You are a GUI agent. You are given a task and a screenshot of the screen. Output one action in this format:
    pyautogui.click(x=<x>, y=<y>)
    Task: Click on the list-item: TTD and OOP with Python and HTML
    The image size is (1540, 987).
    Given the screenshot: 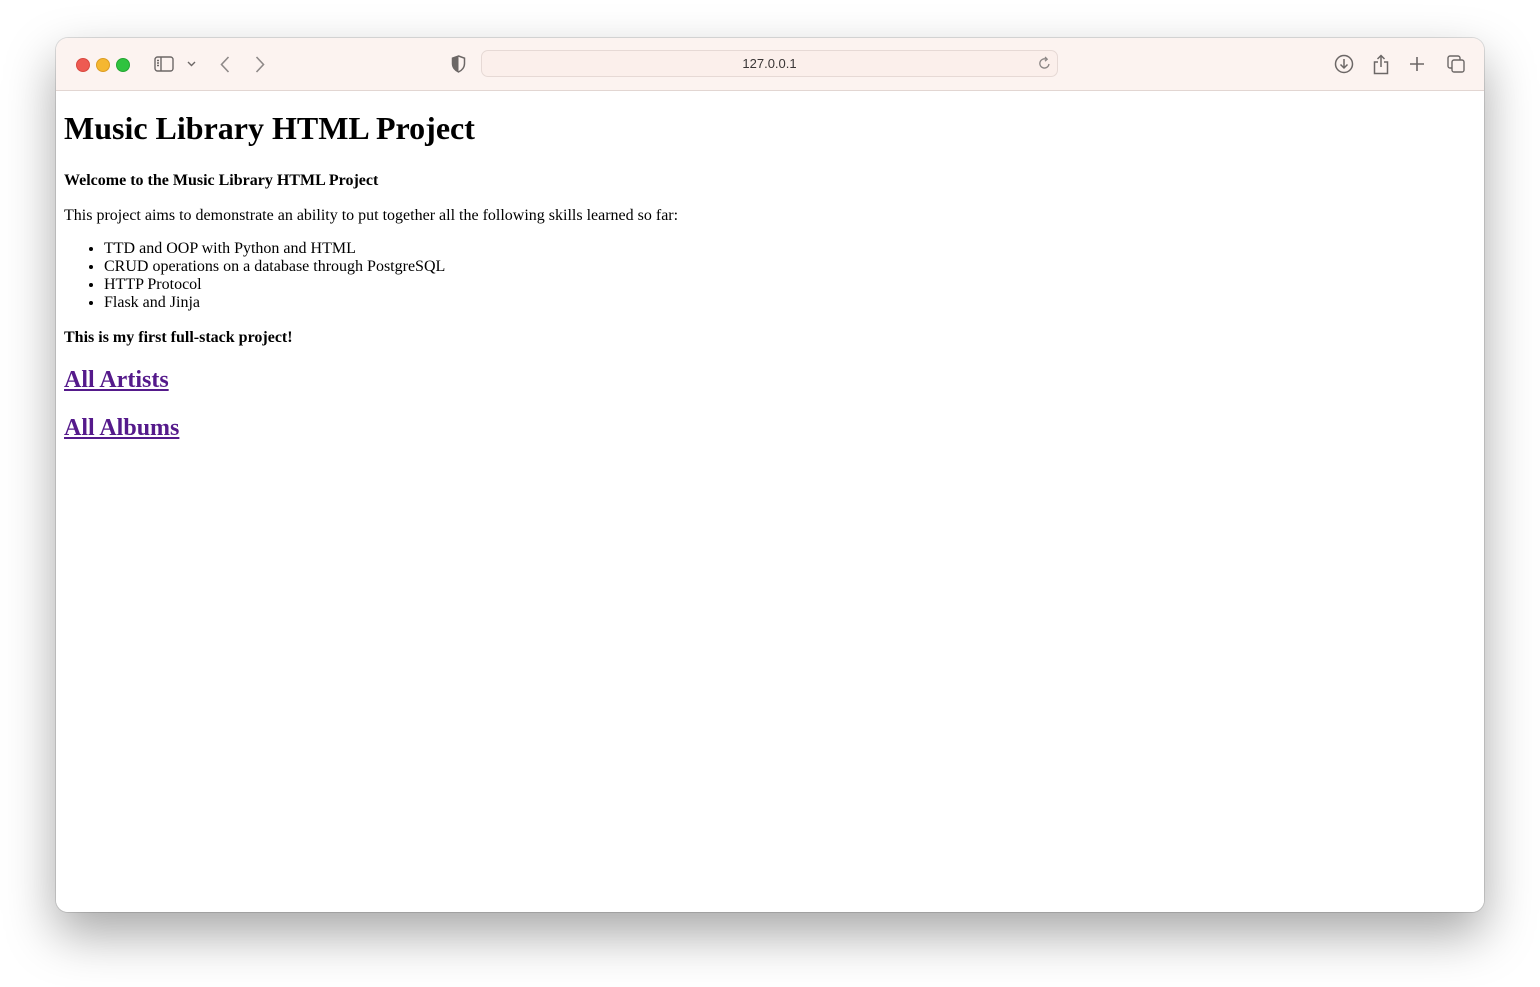 What is the action you would take?
    pyautogui.click(x=790, y=249)
    